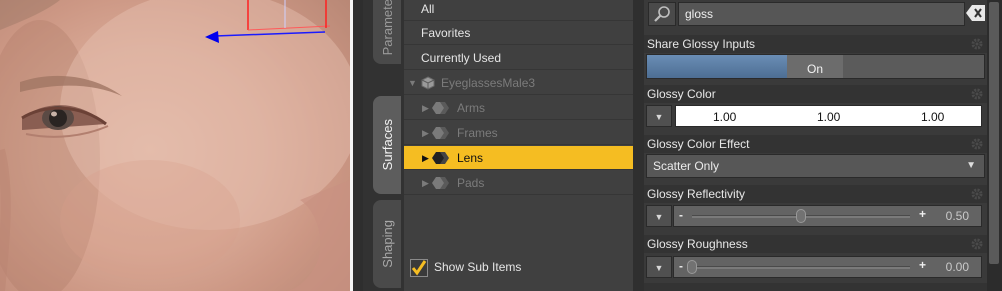  I want to click on search-icon, so click(662, 14).